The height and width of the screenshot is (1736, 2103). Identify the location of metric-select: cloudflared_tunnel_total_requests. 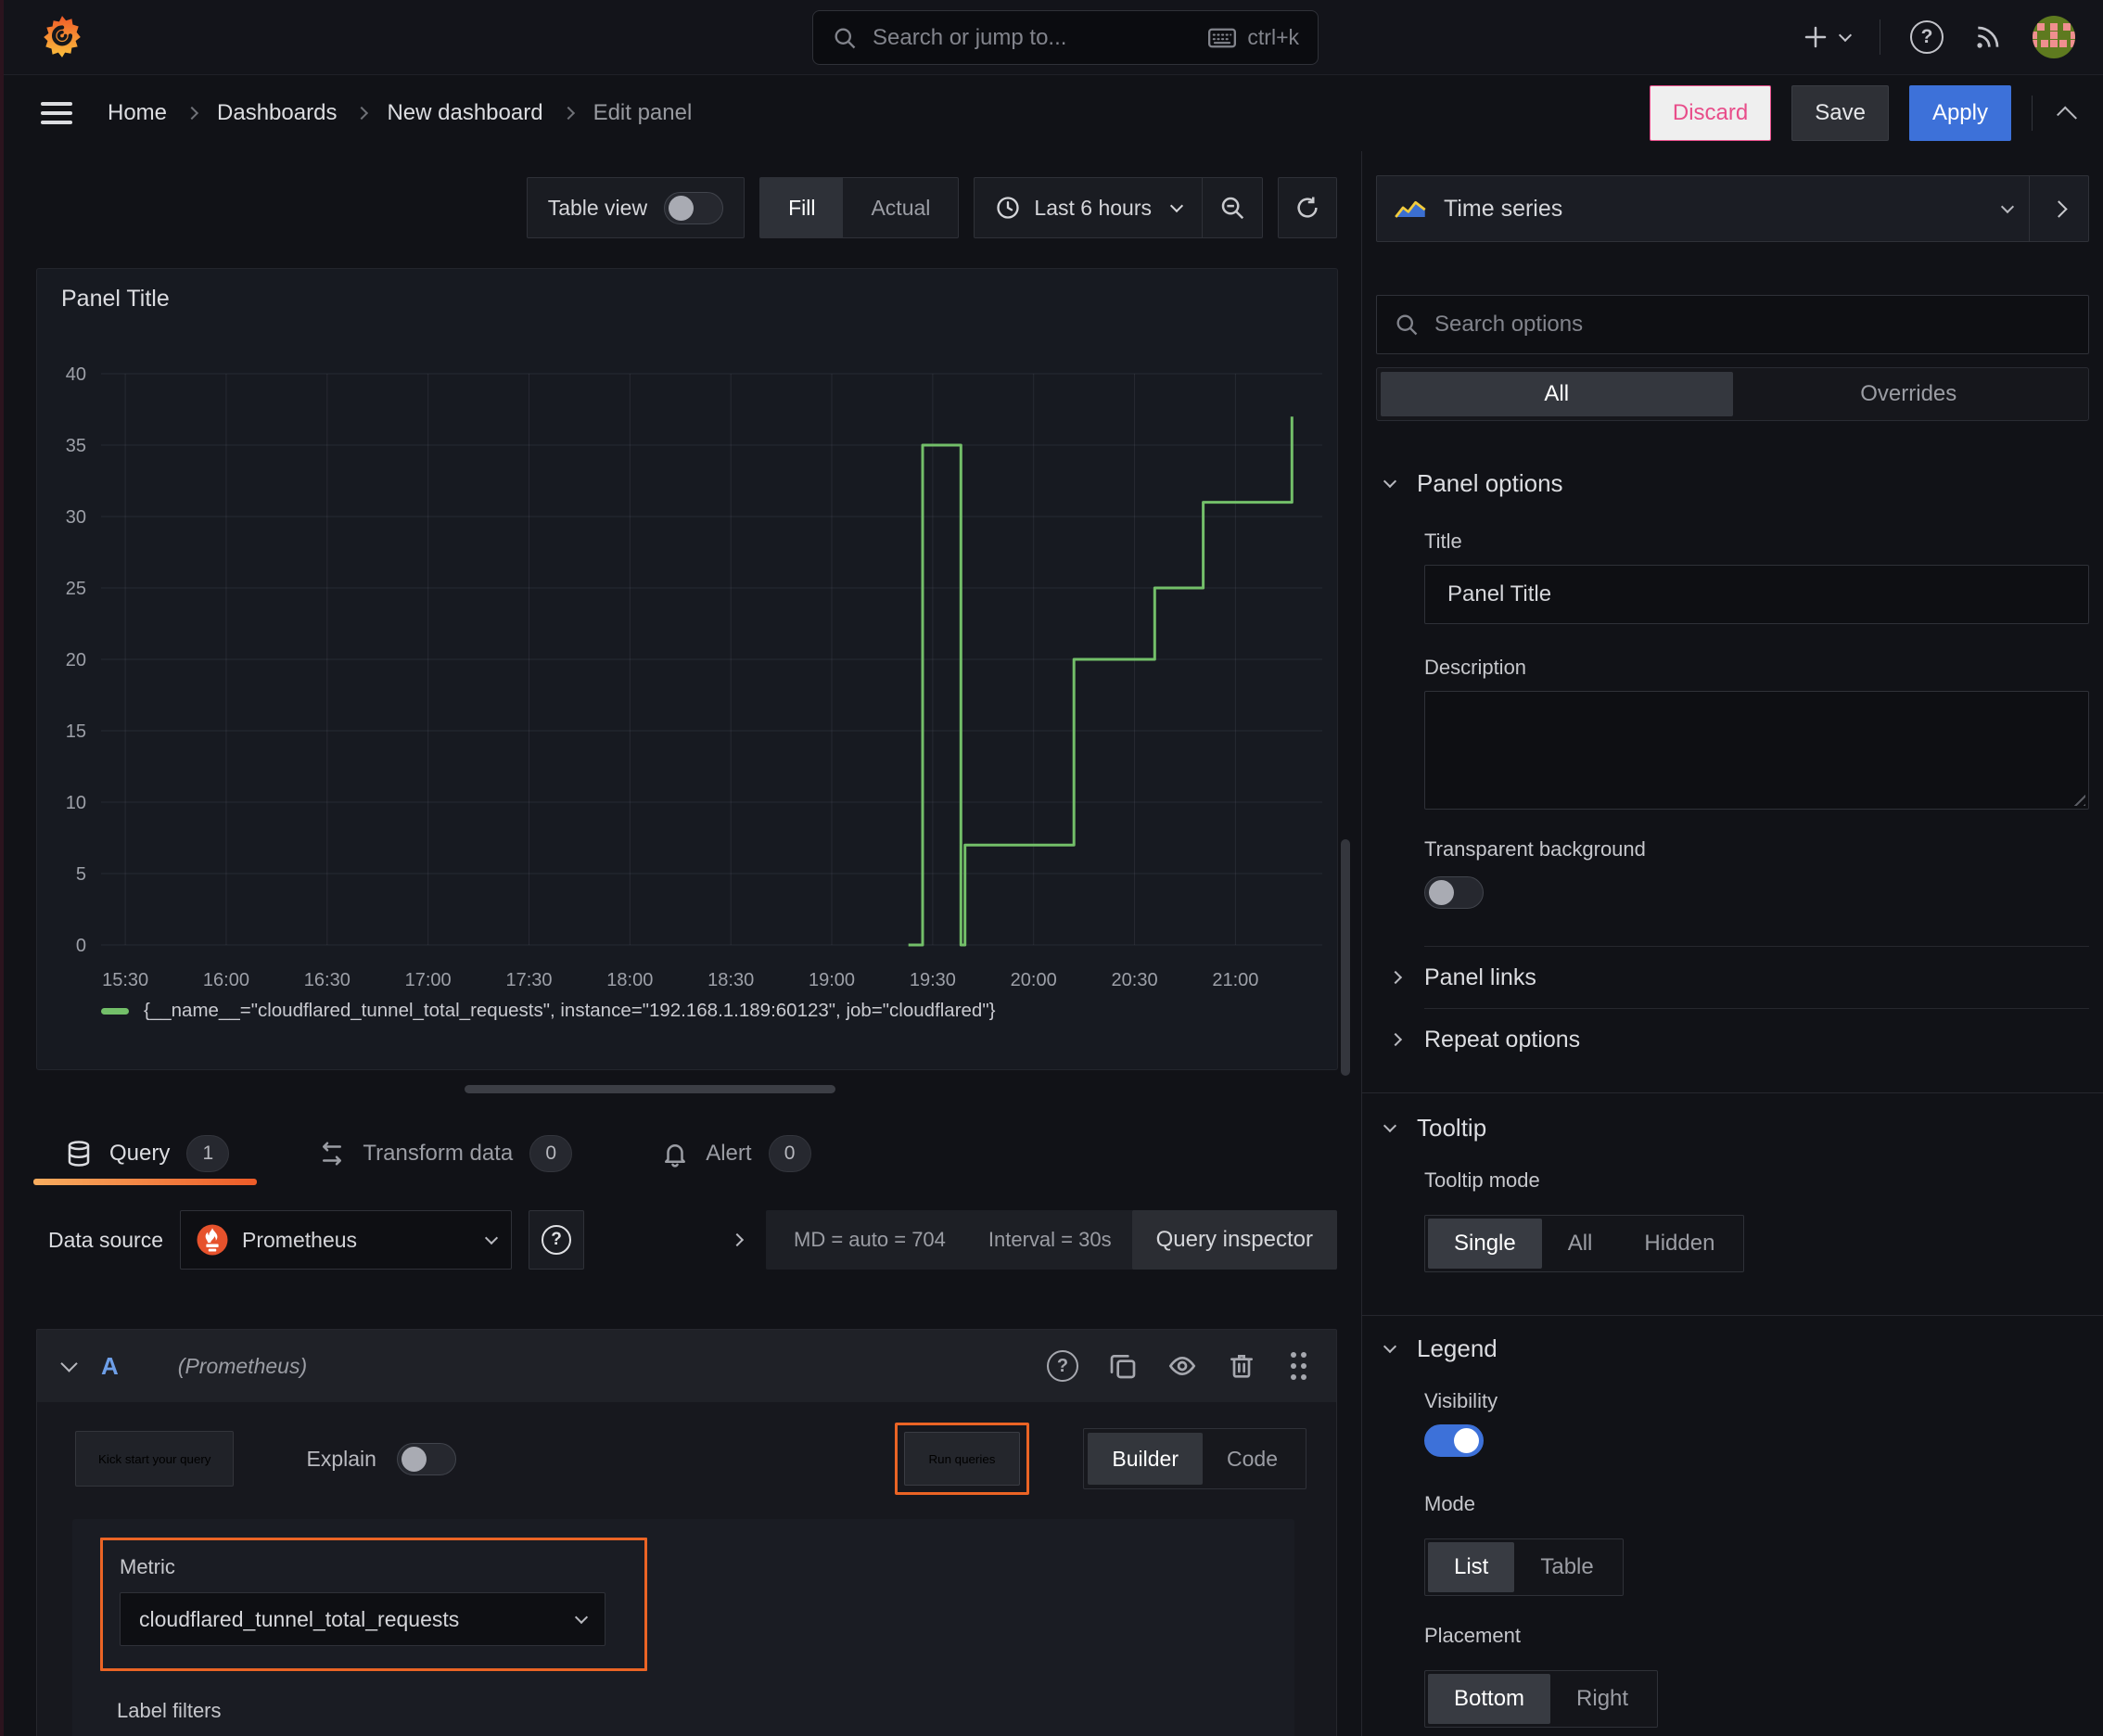
(362, 1619).